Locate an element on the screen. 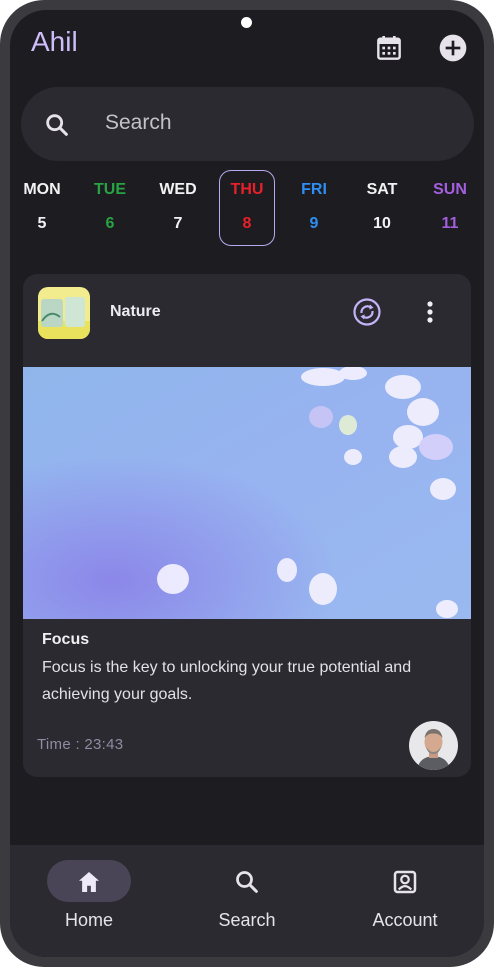 The height and width of the screenshot is (967, 494). nav-item-account: Account is located at coordinates (405, 901).